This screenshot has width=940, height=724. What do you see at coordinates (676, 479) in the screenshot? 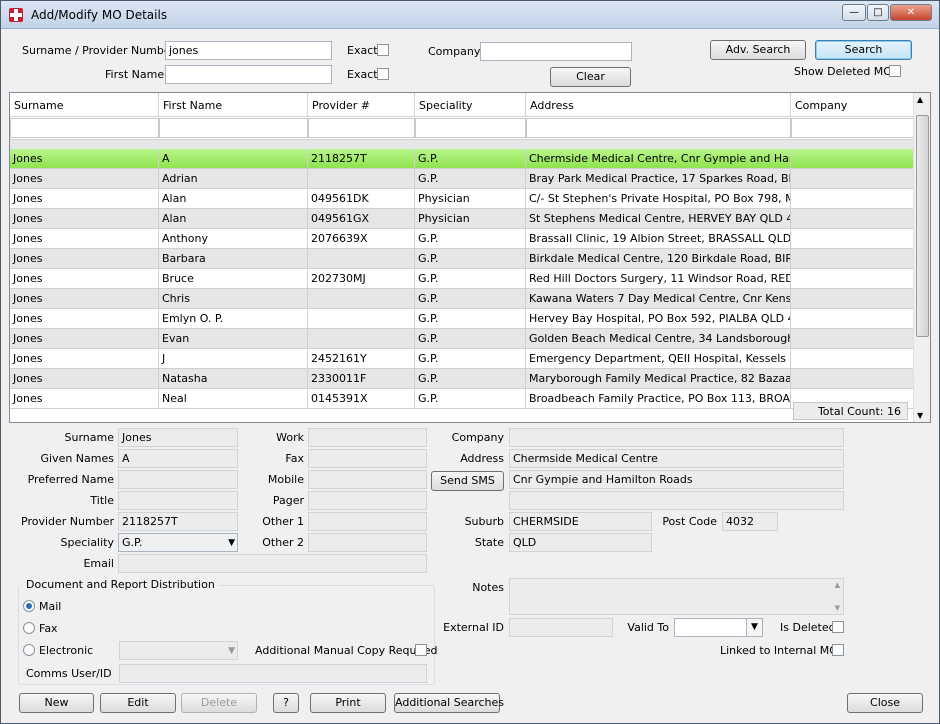
I see `address-line2-field: Cnr Gympie and Hamilton Roads` at bounding box center [676, 479].